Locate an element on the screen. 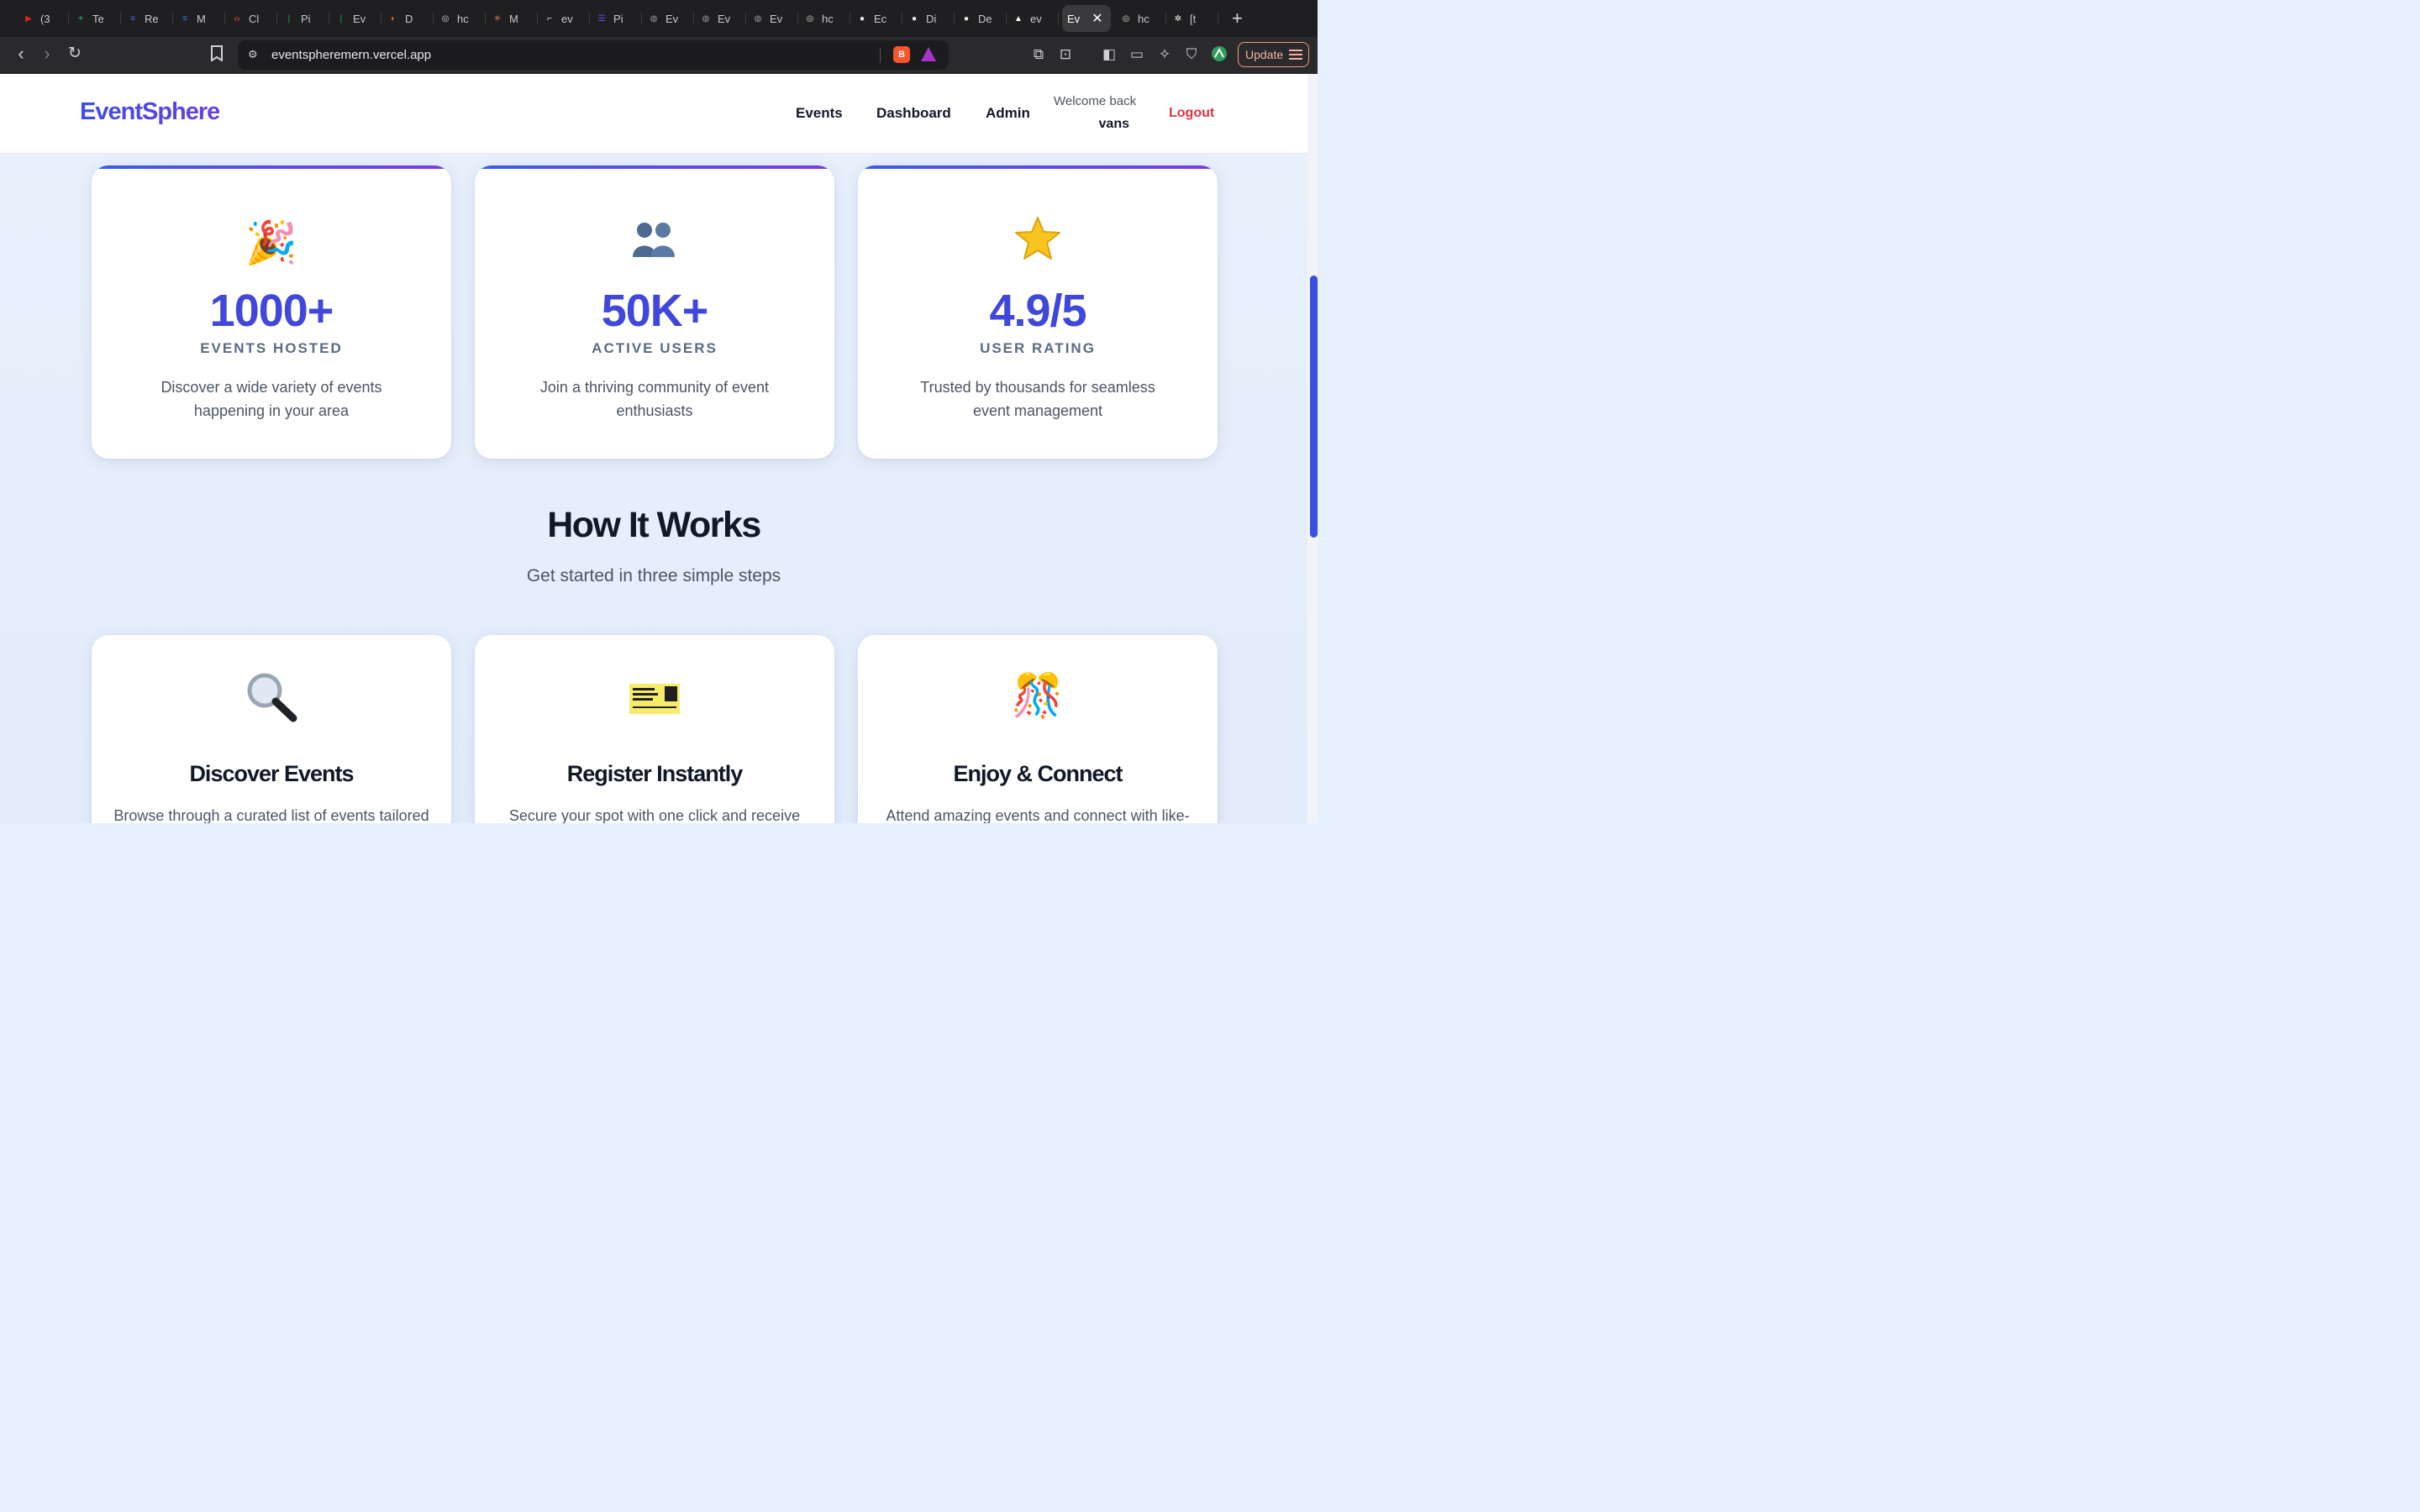 The width and height of the screenshot is (2420, 1512). screenshot-icon: ⊡ is located at coordinates (1065, 54).